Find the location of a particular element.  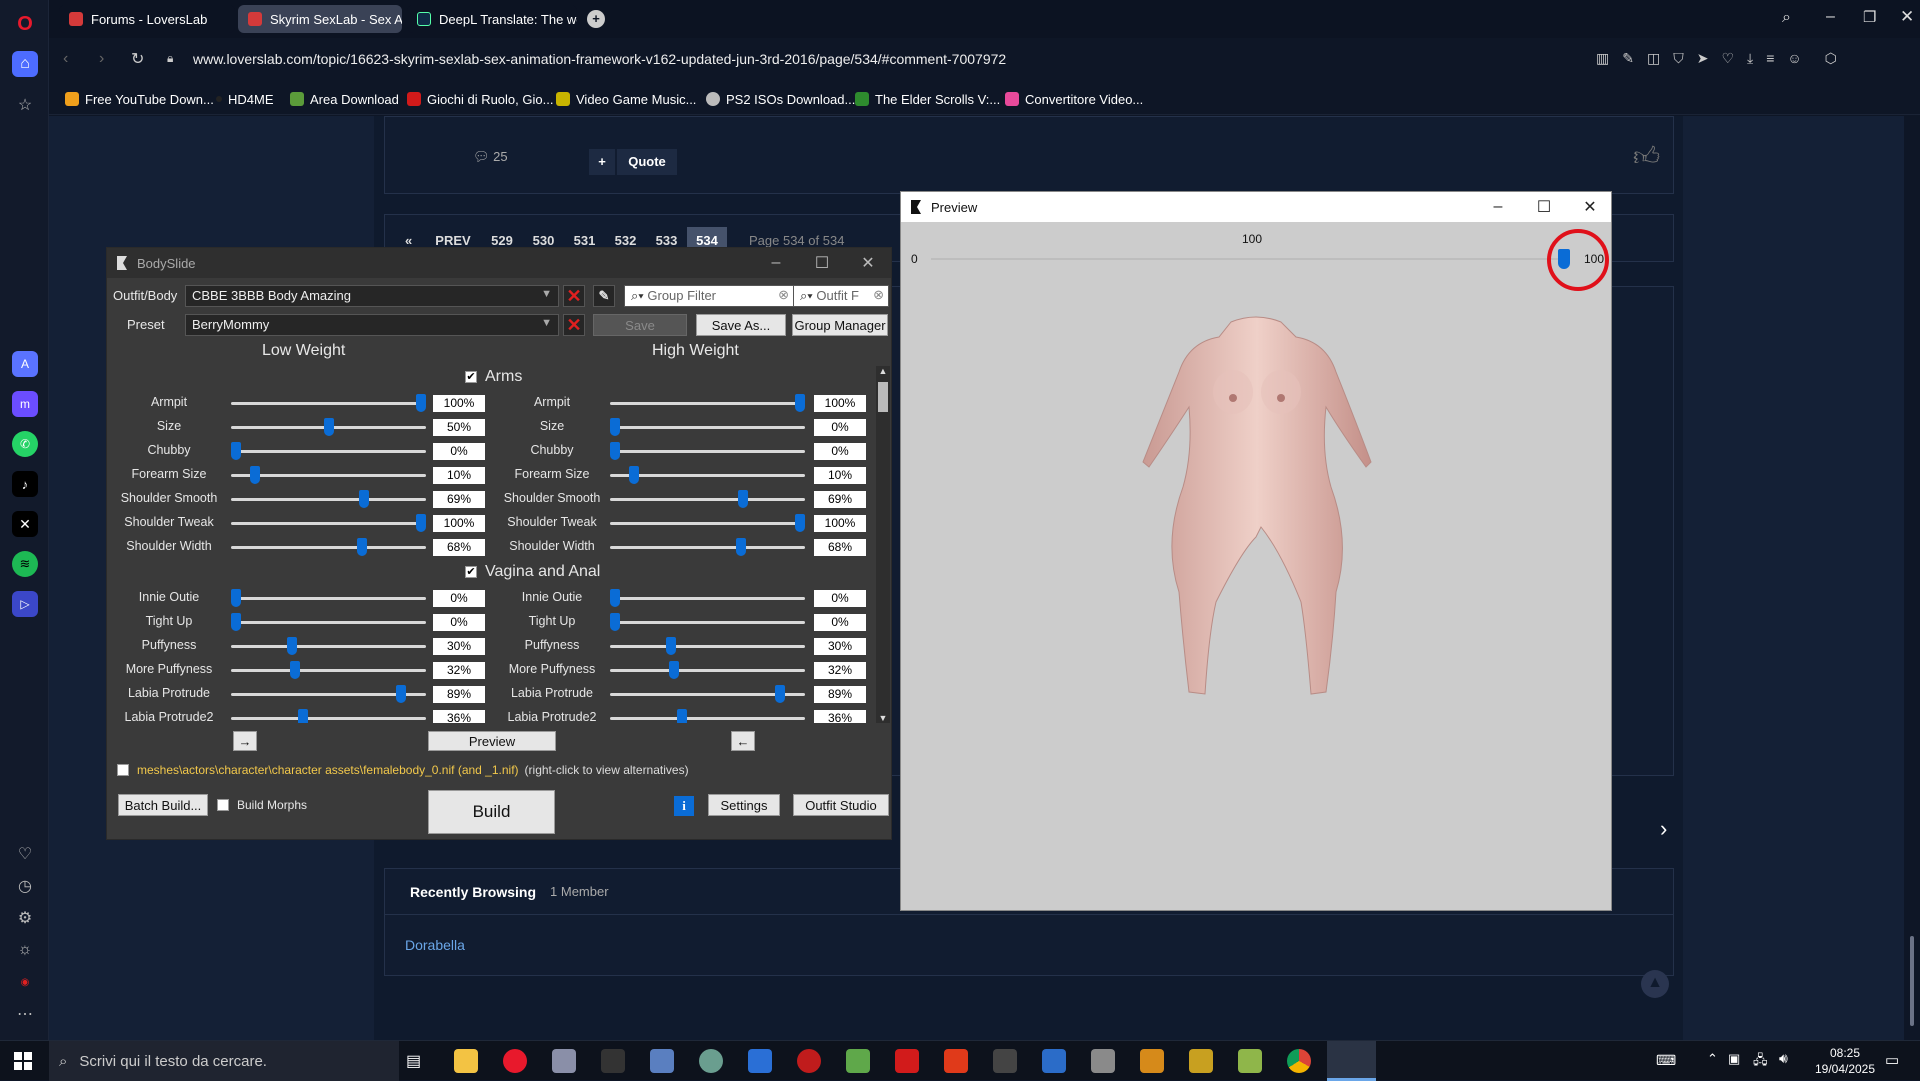

tray-chevron-icon: ⌃ is located at coordinates (1712, 1059).